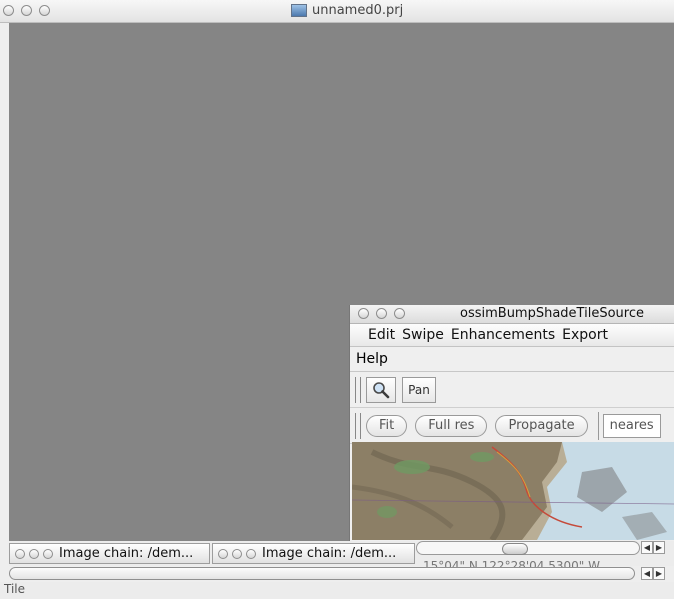 The width and height of the screenshot is (674, 599). Describe the element at coordinates (512, 359) in the screenshot. I see `help-menu-bar: Help` at that location.